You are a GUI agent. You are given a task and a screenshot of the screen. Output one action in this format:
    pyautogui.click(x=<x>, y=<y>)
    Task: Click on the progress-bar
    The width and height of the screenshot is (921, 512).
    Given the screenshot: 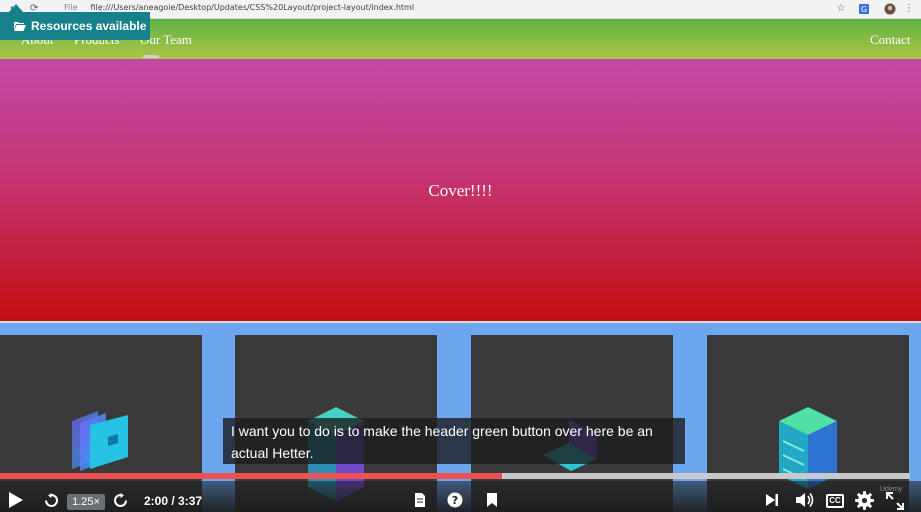 What is the action you would take?
    pyautogui.click(x=455, y=476)
    